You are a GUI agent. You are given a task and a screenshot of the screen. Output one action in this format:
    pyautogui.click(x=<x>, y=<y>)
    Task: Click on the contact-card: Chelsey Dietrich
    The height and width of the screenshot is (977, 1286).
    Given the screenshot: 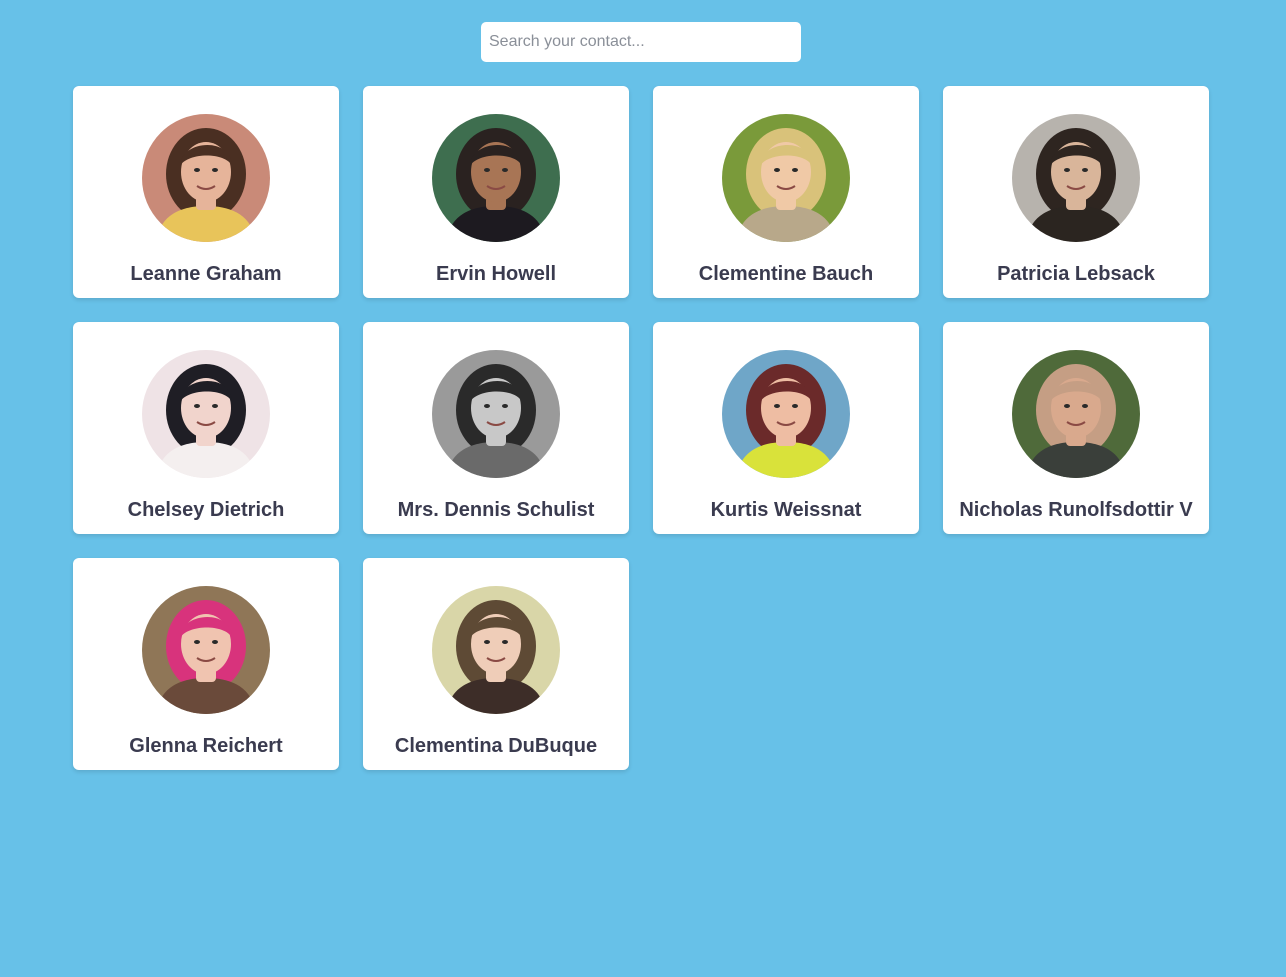 What is the action you would take?
    pyautogui.click(x=206, y=428)
    